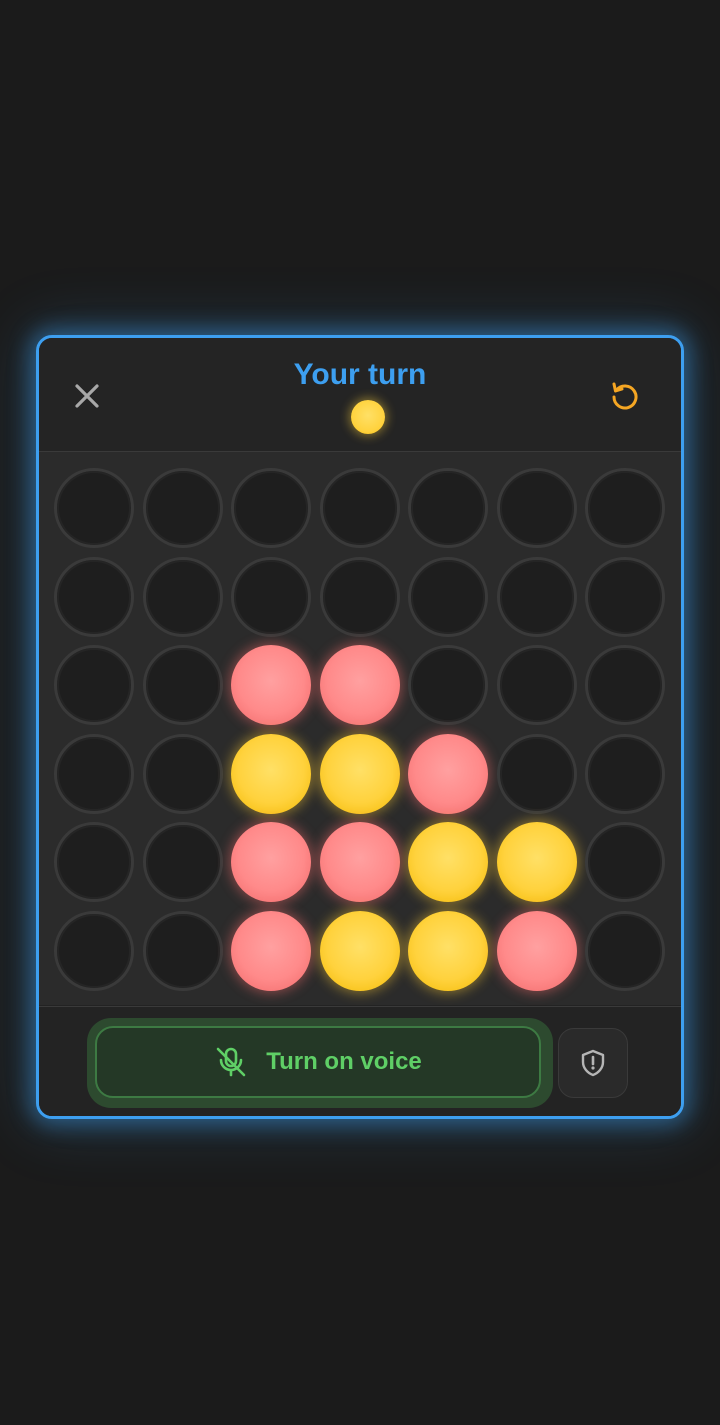  Describe the element at coordinates (368, 417) in the screenshot. I see `current-player-disc` at that location.